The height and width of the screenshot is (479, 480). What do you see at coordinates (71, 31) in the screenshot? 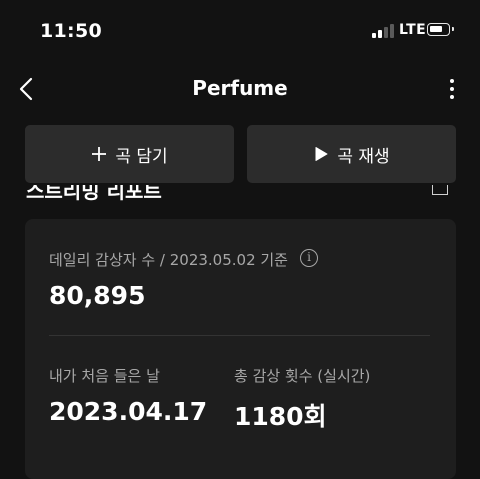
I see `status-time: 11:50` at bounding box center [71, 31].